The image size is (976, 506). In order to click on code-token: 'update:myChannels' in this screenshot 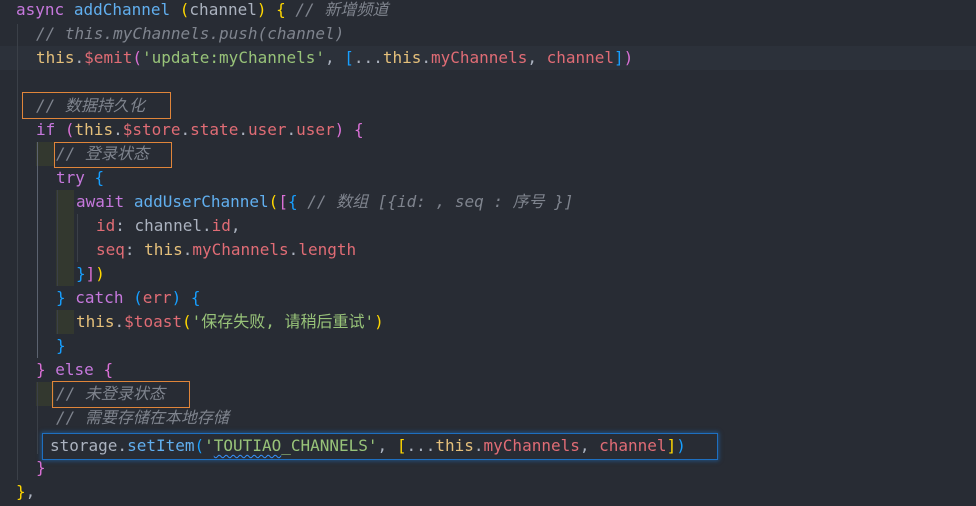, I will do `click(233, 57)`.